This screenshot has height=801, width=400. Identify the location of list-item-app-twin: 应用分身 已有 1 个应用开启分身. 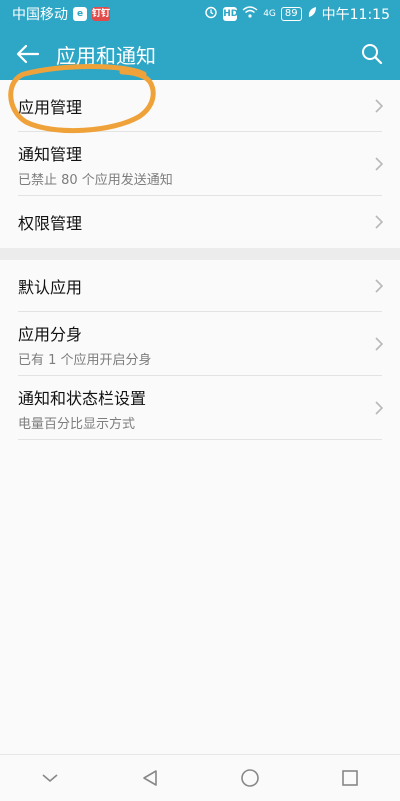
(200, 344).